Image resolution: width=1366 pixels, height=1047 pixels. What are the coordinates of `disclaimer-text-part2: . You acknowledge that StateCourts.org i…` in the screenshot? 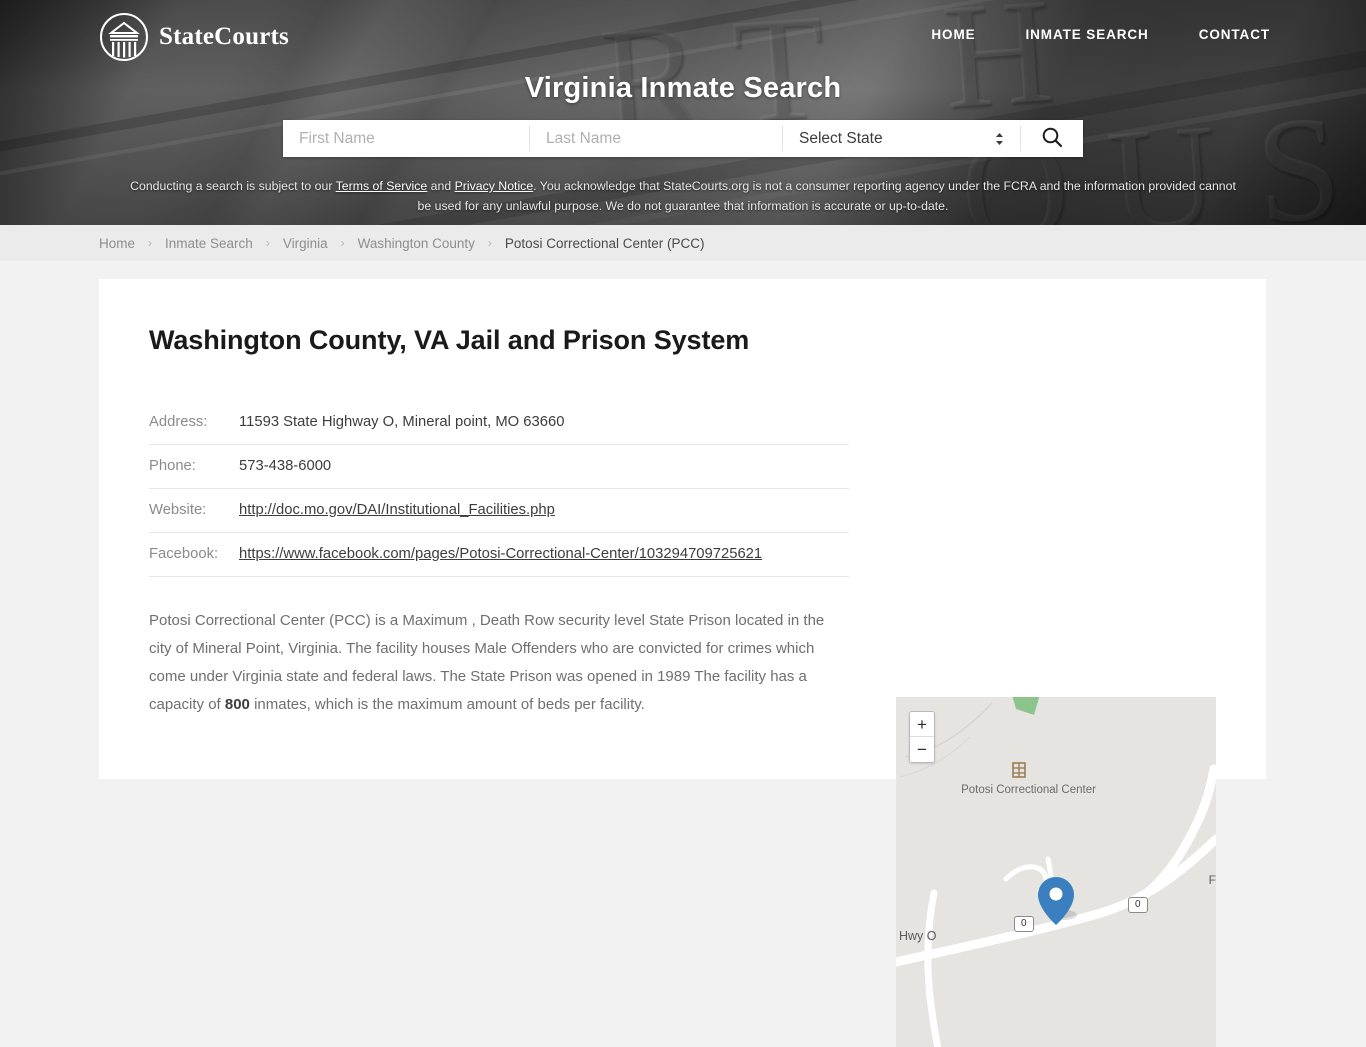 It's located at (826, 196).